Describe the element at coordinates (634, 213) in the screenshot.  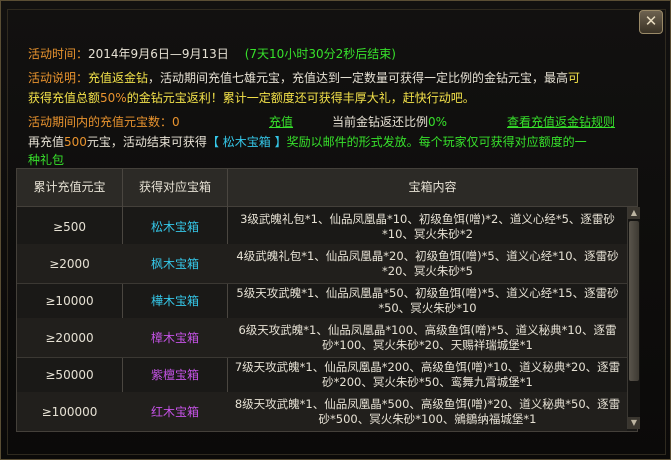
I see `scroll-up-arrow-icon: ▲` at that location.